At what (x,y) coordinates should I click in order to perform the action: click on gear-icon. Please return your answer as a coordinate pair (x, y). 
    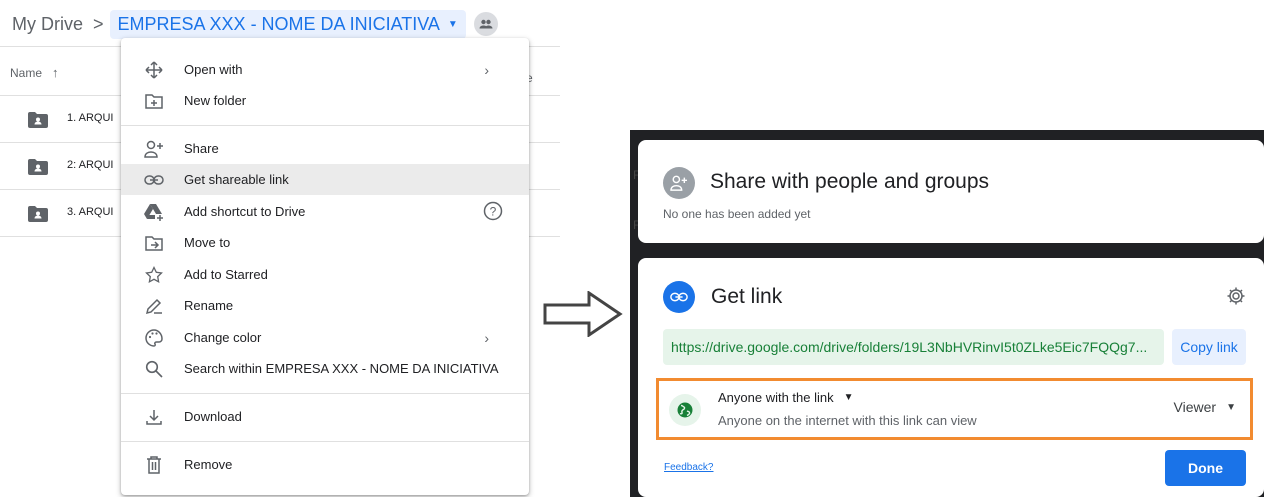
    Looking at the image, I should click on (1236, 298).